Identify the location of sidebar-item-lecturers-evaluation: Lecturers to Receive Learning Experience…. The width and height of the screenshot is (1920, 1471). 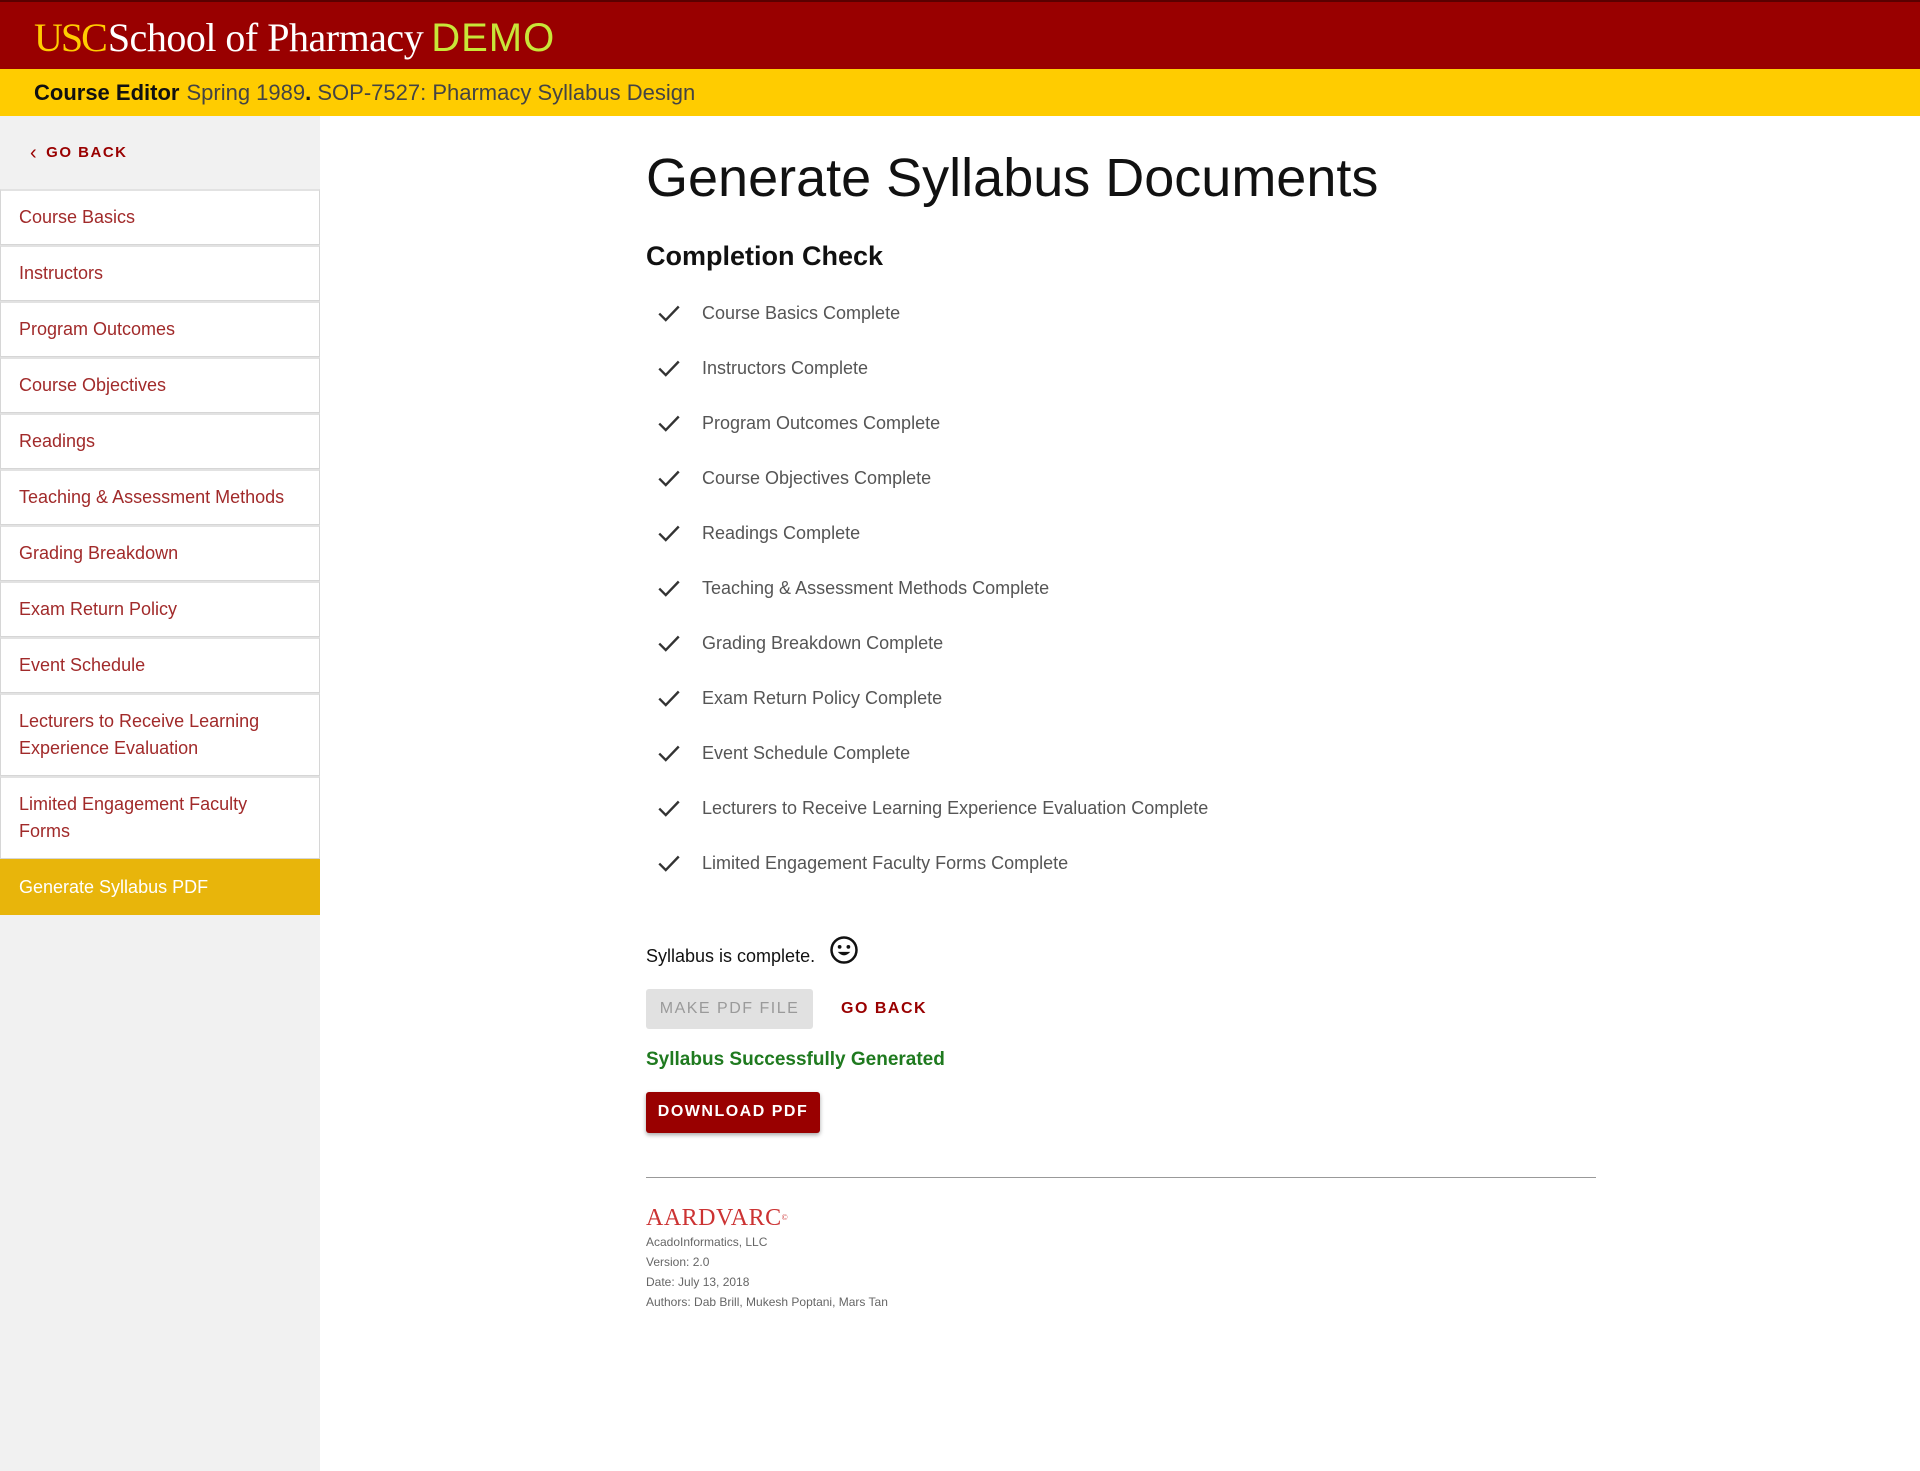
(160, 734).